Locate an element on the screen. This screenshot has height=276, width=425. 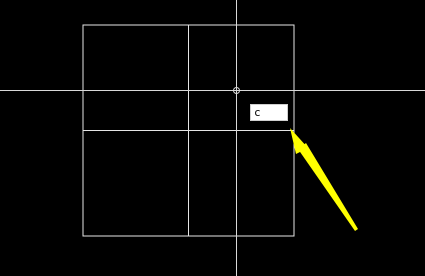
arrow-shaft is located at coordinates (328, 187).